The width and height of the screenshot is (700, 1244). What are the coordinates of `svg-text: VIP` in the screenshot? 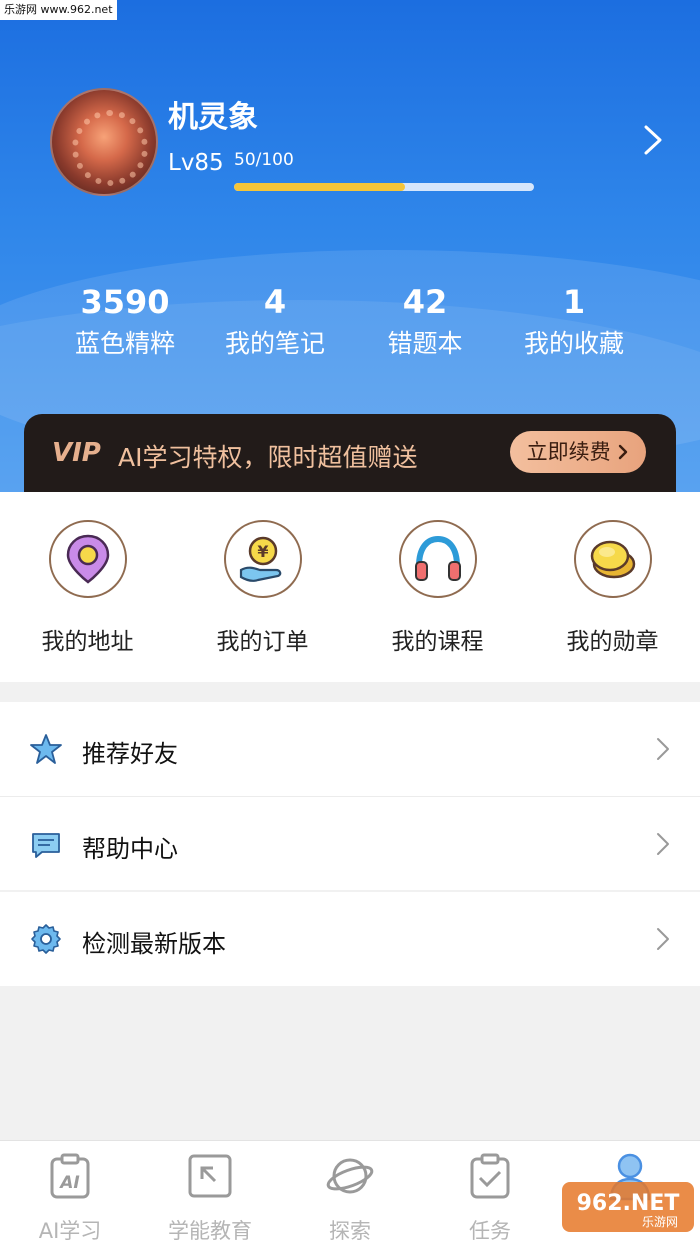 It's located at (76, 452).